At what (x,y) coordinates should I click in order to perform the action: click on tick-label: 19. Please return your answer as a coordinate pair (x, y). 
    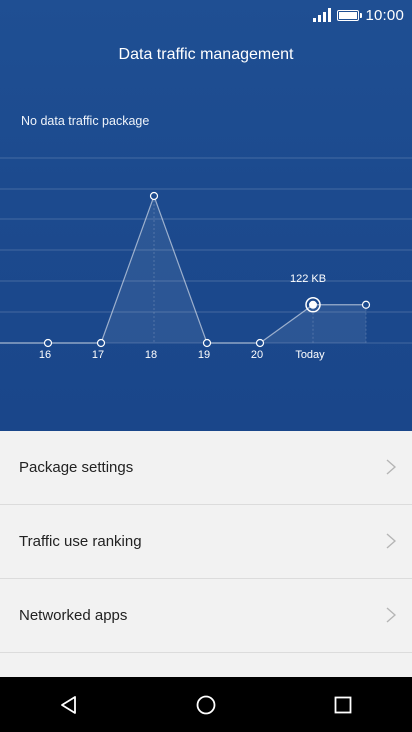
    Looking at the image, I should click on (204, 355).